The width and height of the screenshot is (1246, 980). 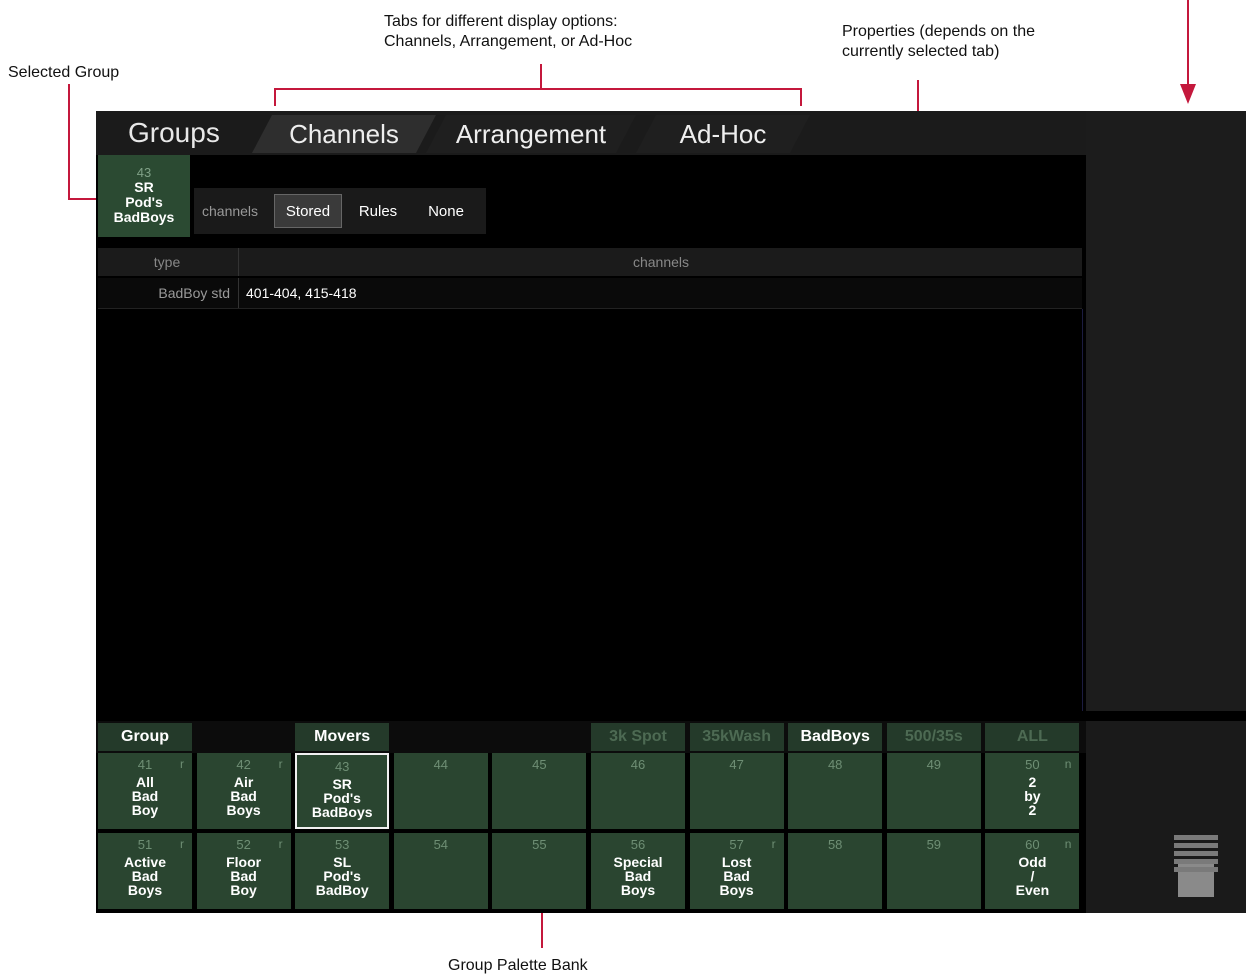 What do you see at coordinates (145, 796) in the screenshot?
I see `palette-cell-label: All Bad Boy` at bounding box center [145, 796].